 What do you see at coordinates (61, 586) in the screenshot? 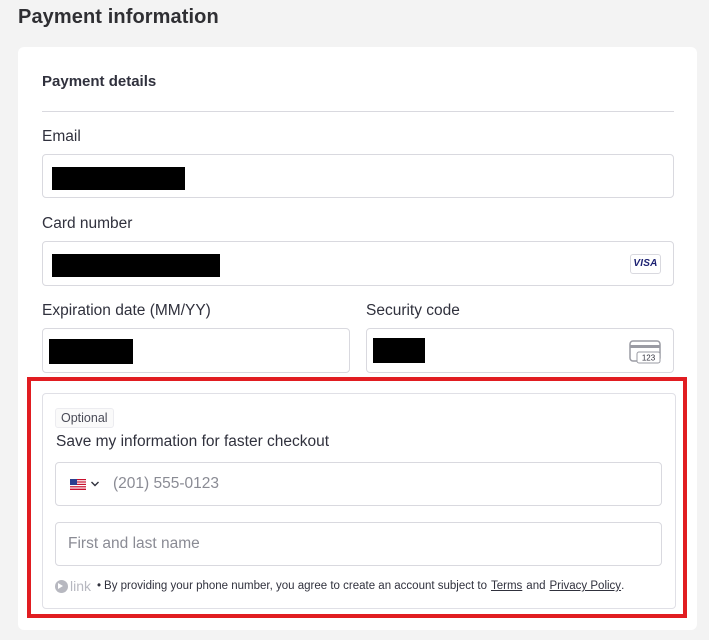
I see `link-play-icon` at bounding box center [61, 586].